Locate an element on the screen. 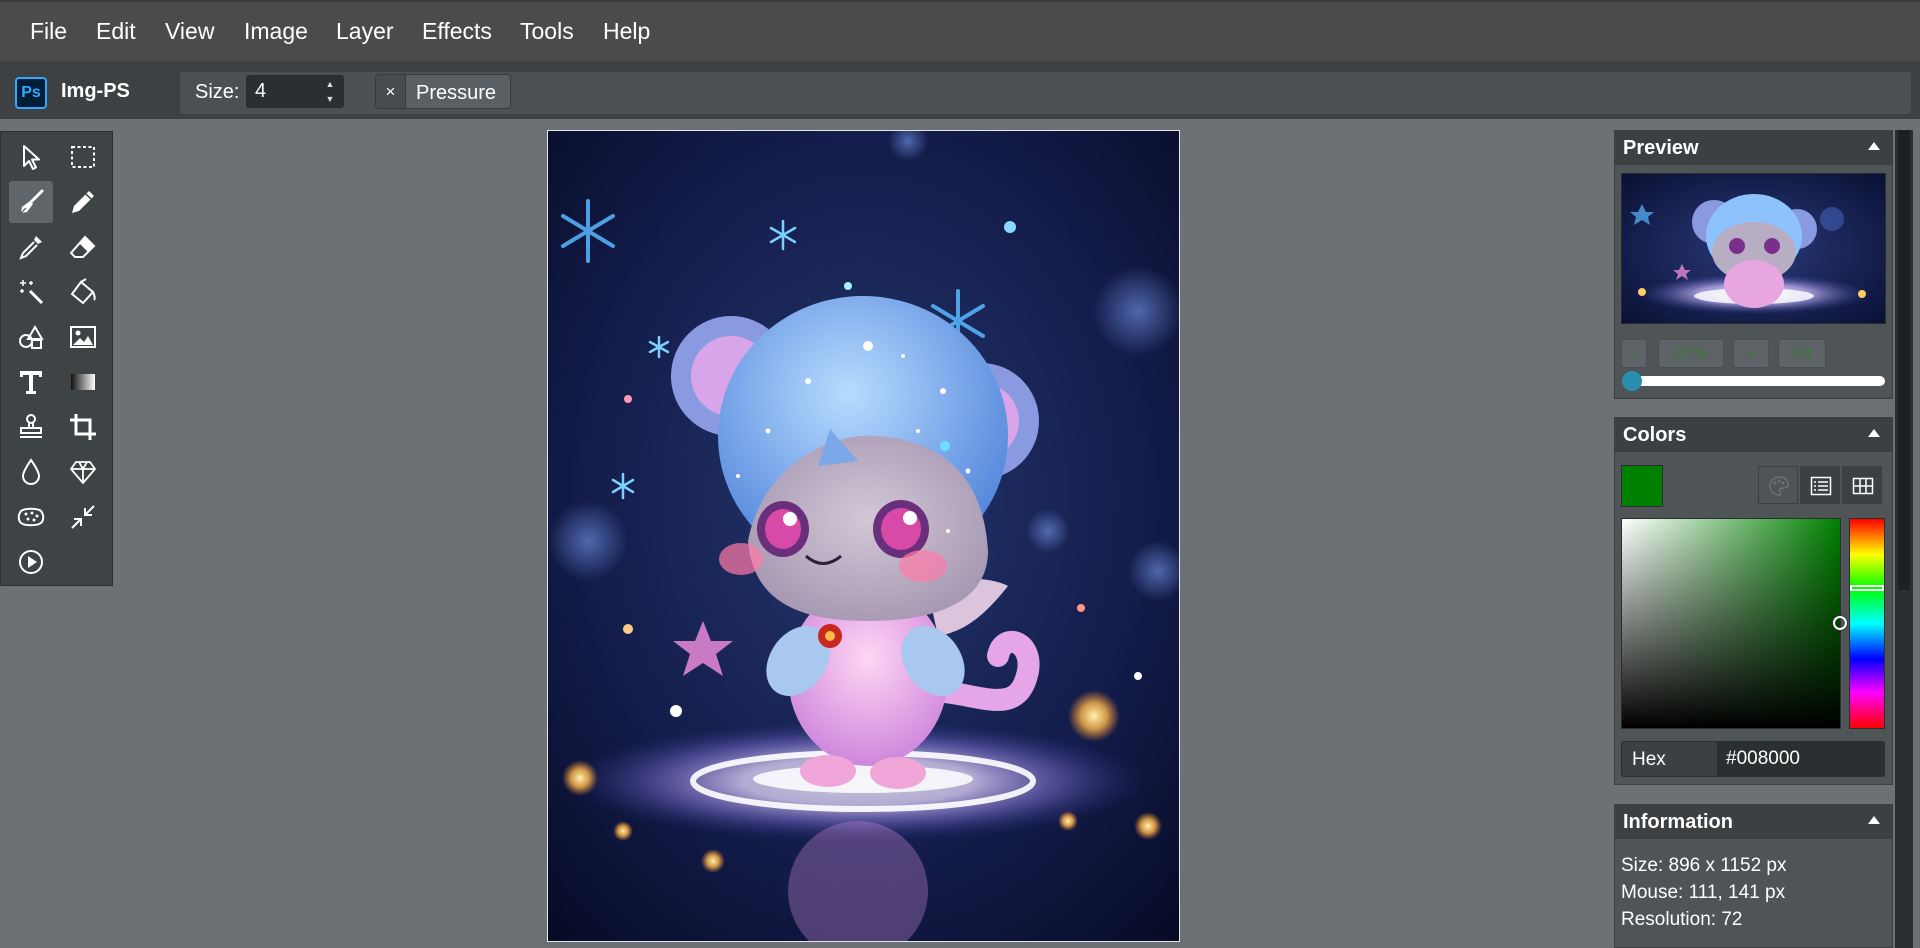 The image size is (1920, 948). information-panel-title: Information is located at coordinates (1678, 822).